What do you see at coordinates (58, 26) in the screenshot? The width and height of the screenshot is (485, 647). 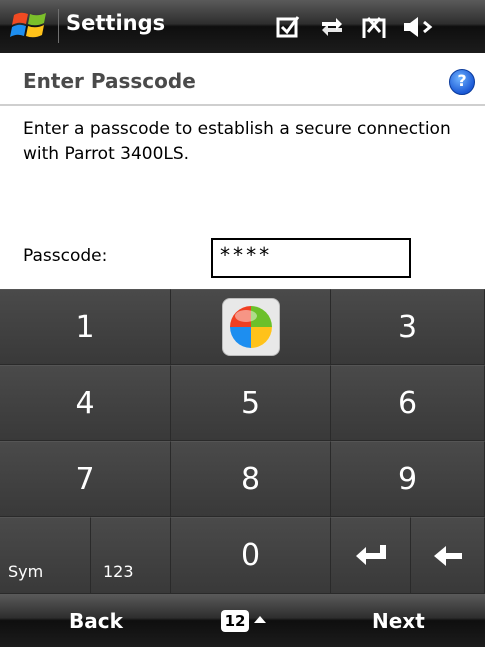 I see `title-separator` at bounding box center [58, 26].